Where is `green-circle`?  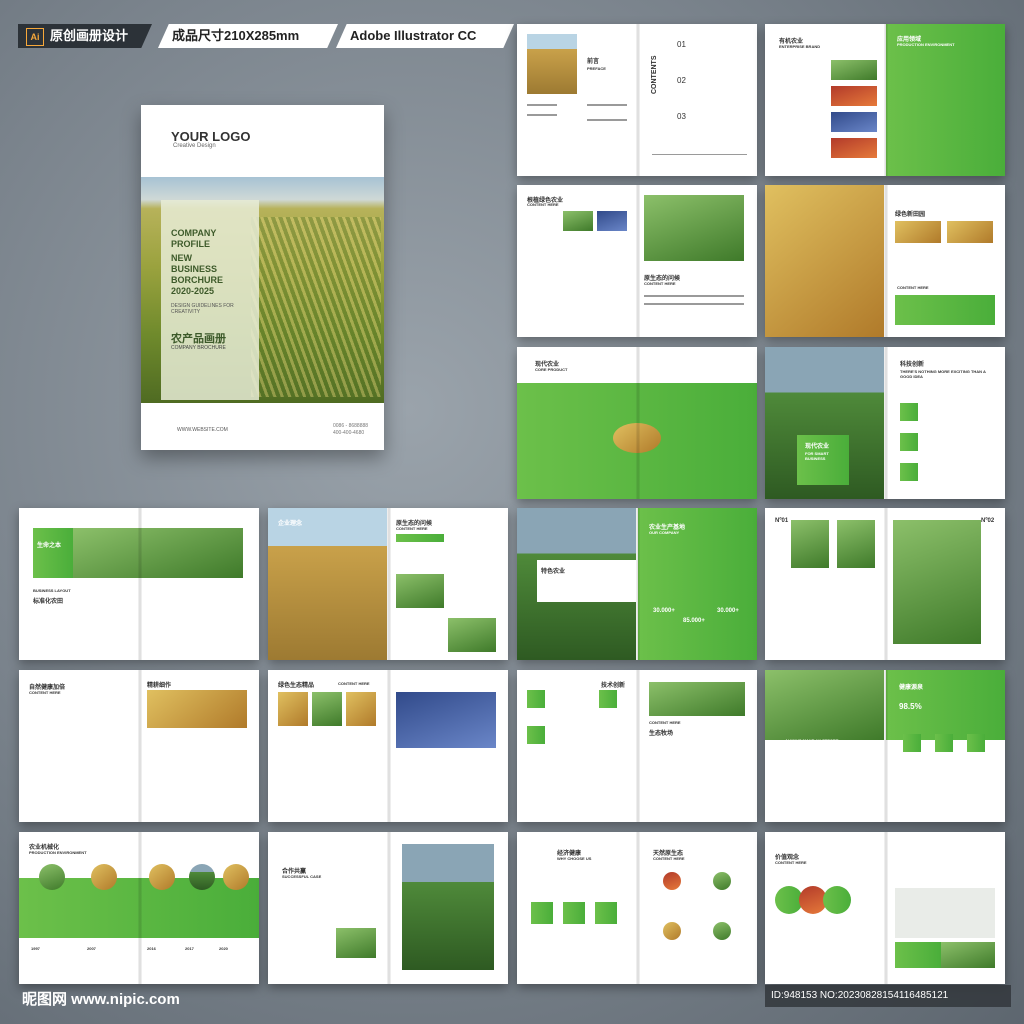 green-circle is located at coordinates (837, 900).